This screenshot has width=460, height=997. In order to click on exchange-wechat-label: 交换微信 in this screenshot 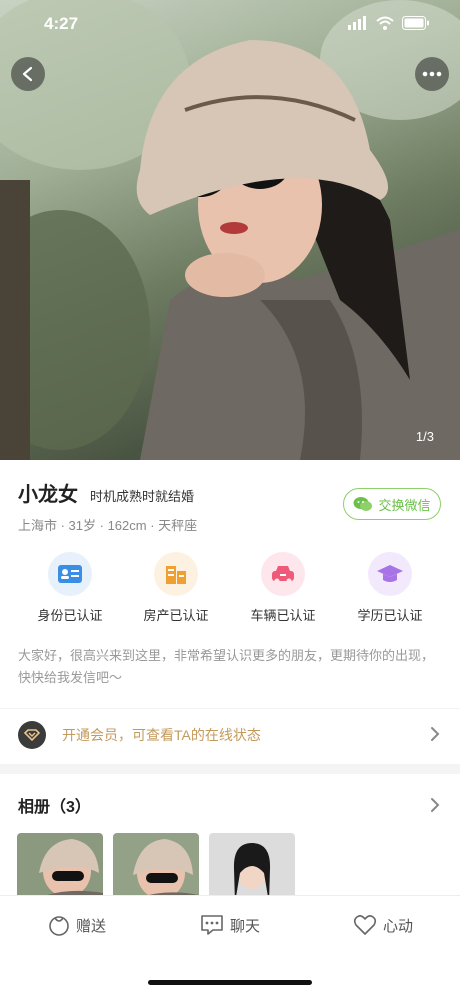, I will do `click(404, 505)`.